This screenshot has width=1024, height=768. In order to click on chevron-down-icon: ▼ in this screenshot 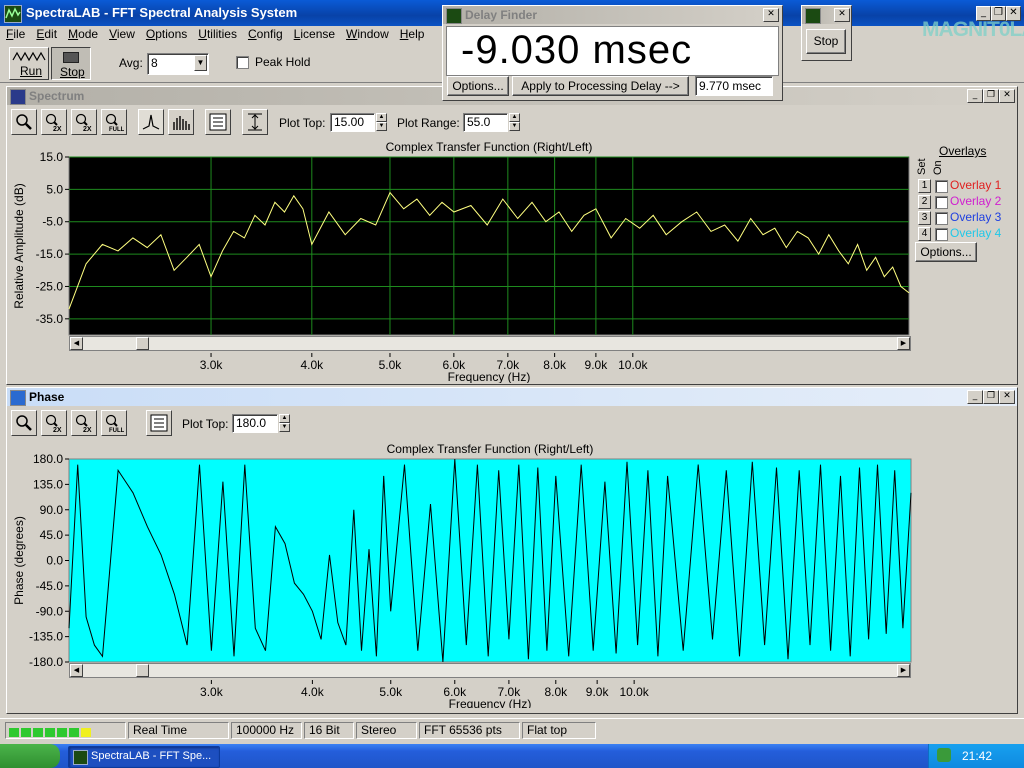, I will do `click(200, 63)`.